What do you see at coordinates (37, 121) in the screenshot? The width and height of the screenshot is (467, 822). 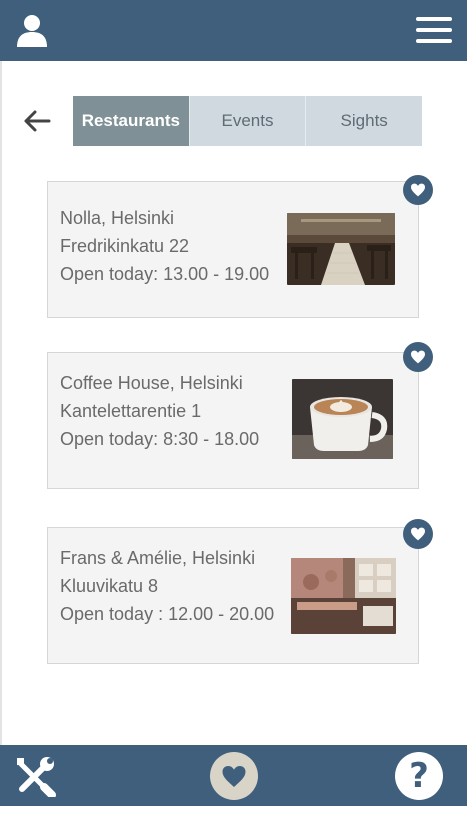 I see `arrow-left-icon` at bounding box center [37, 121].